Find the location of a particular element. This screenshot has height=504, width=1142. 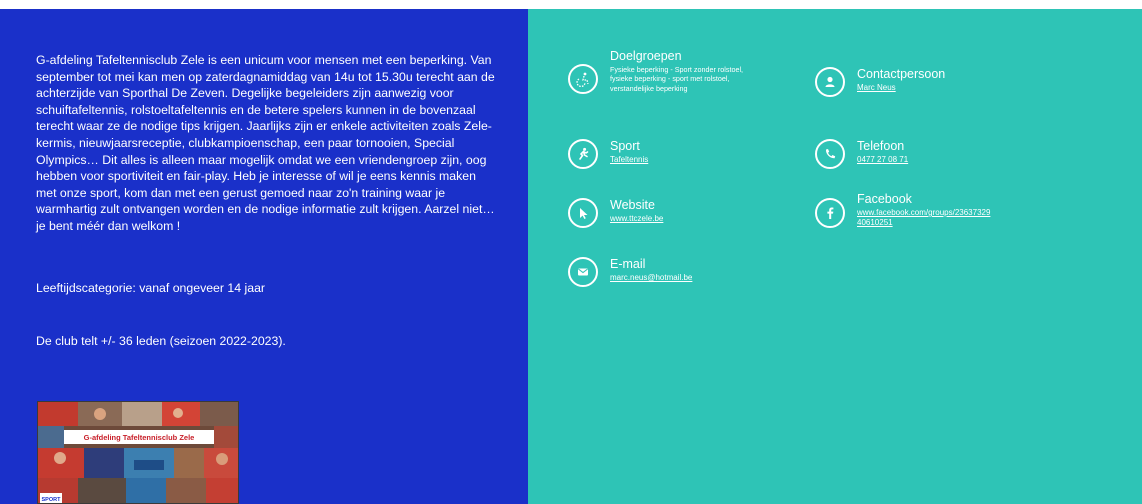

phone-icon is located at coordinates (830, 154).